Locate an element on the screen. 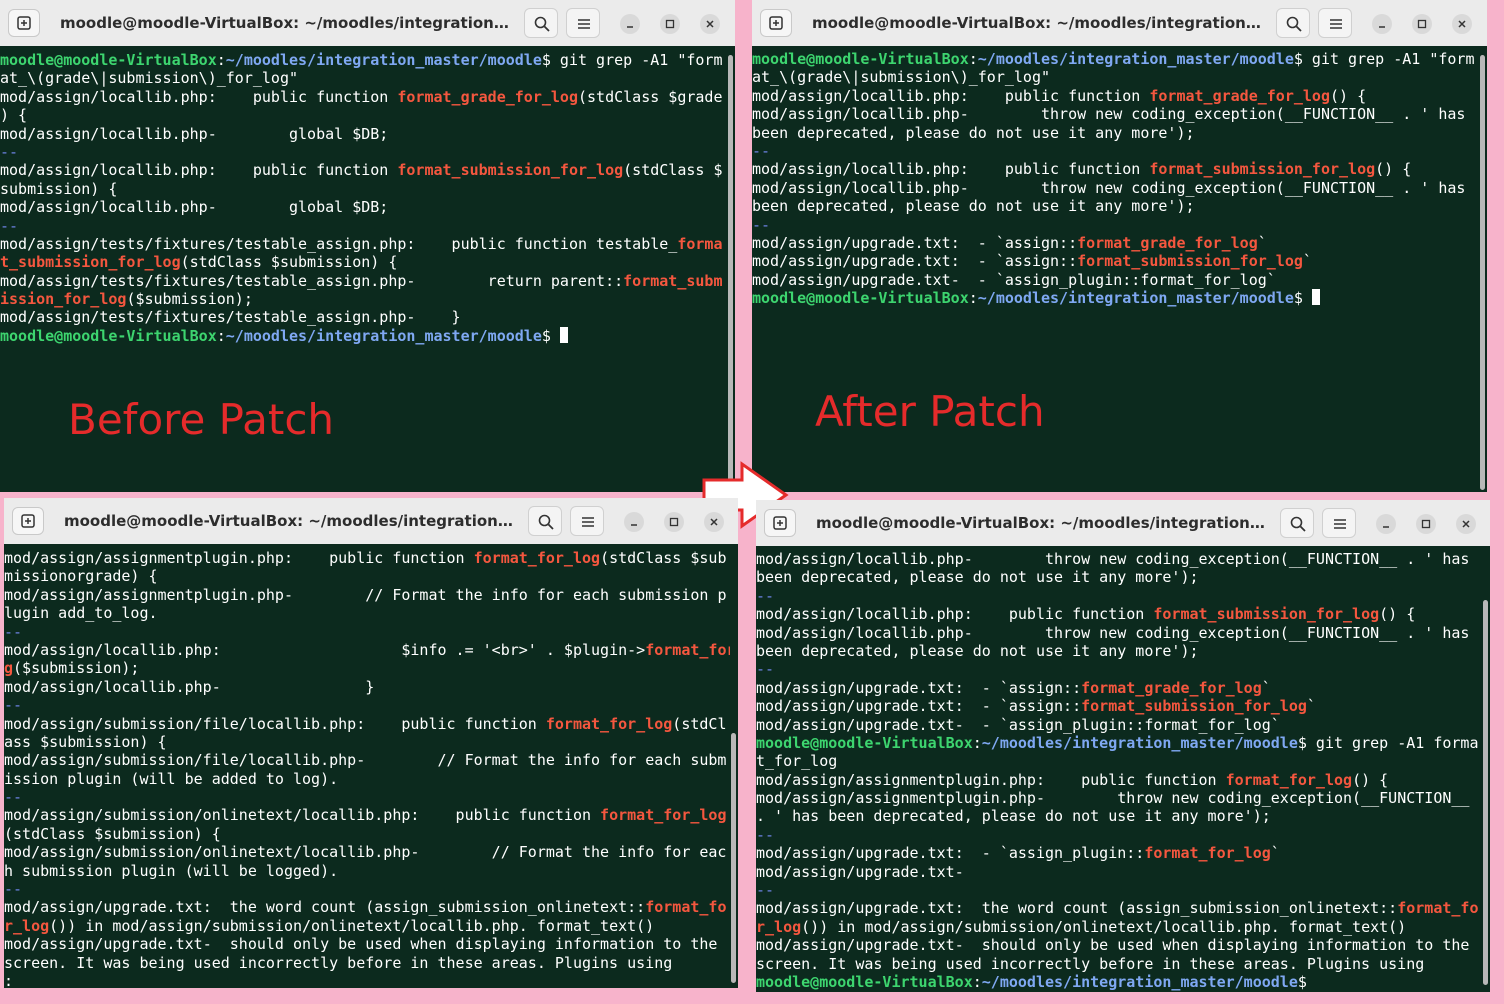 Image resolution: width=1504 pixels, height=1004 pixels. terminal-line: at_\(grade\|submission\)_for_log" is located at coordinates (363, 78).